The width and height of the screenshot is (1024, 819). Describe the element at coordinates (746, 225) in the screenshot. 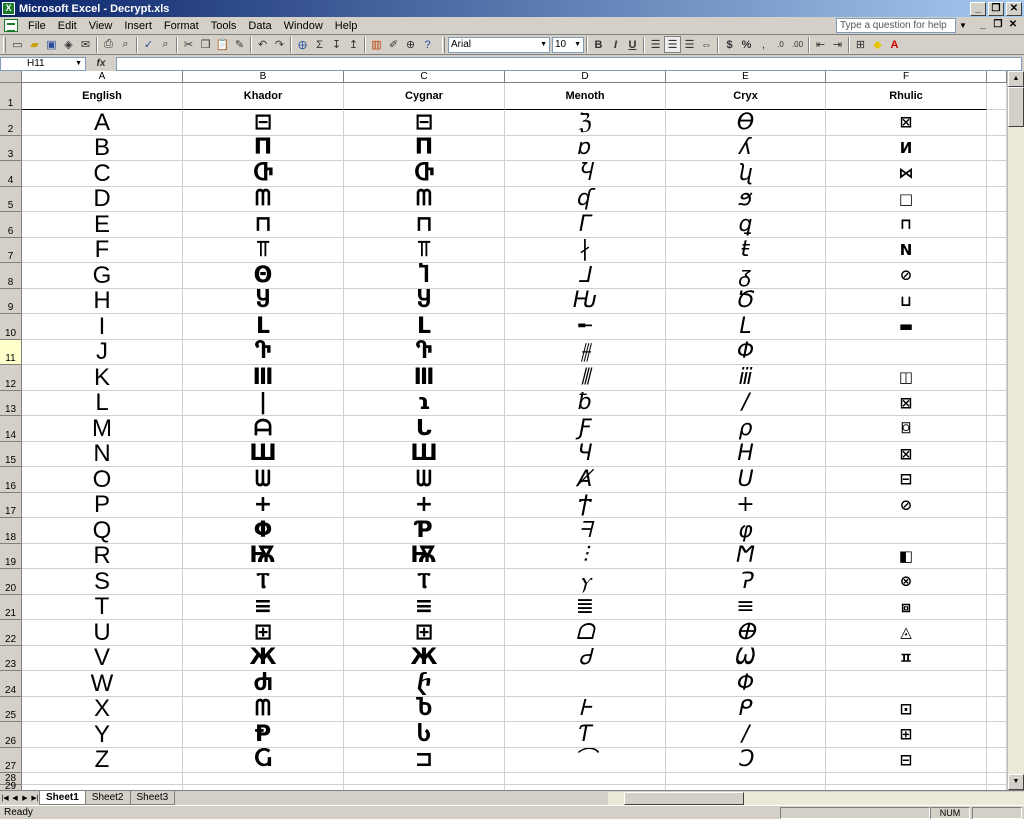

I see `table-cell: ꝗ` at that location.